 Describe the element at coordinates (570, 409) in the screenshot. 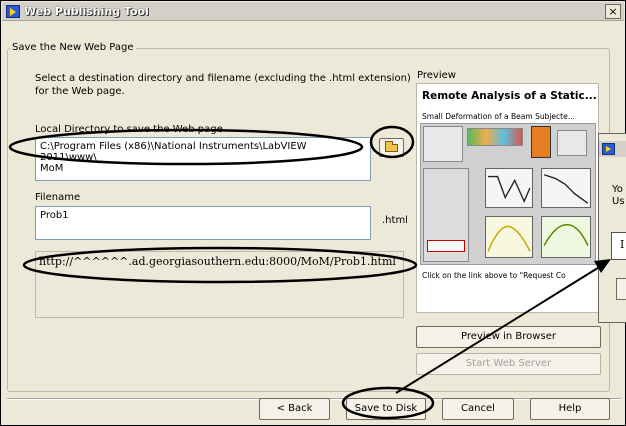

I see `help-button: Help` at that location.